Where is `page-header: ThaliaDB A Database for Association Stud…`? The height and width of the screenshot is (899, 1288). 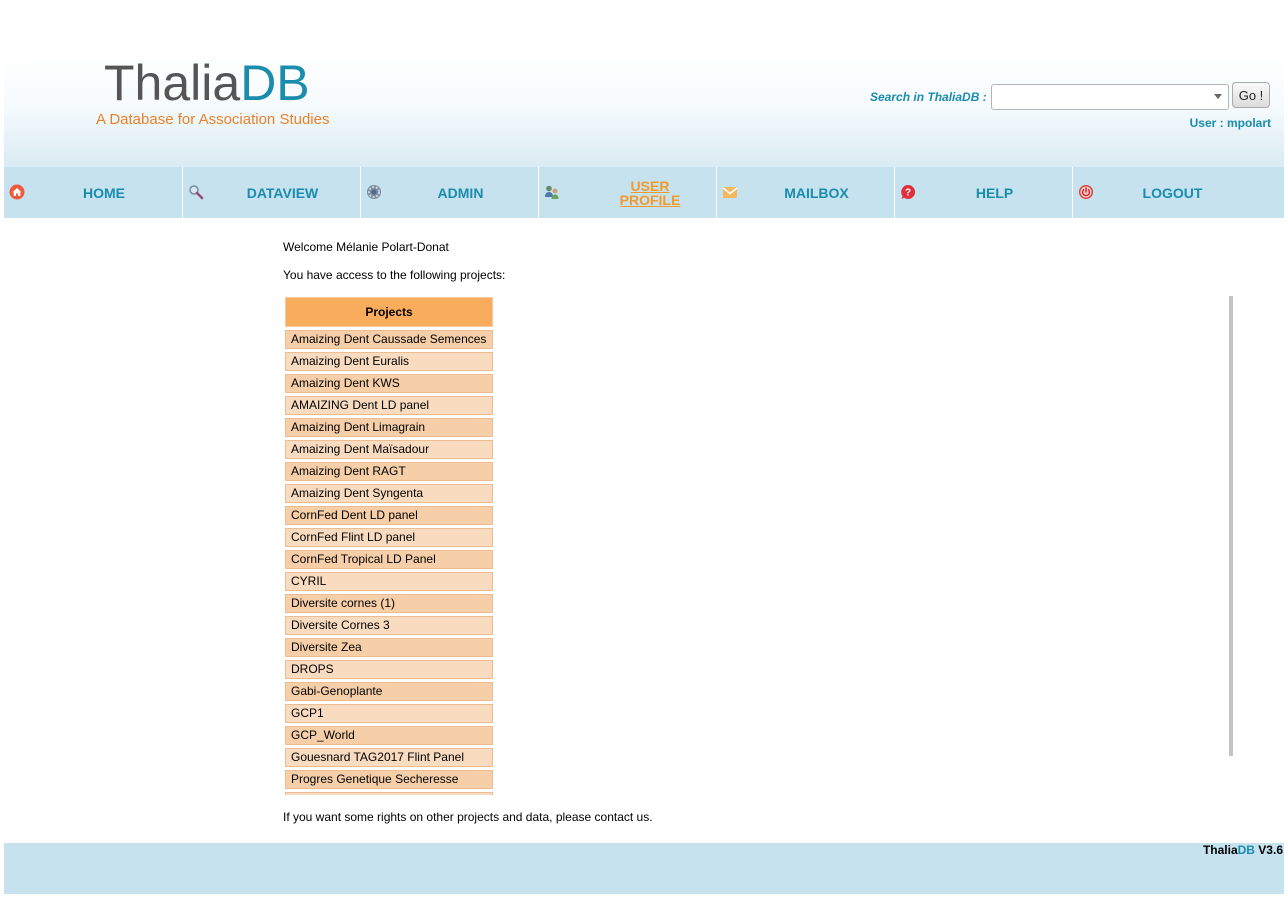 page-header: ThaliaDB A Database for Association Stud… is located at coordinates (644, 108).